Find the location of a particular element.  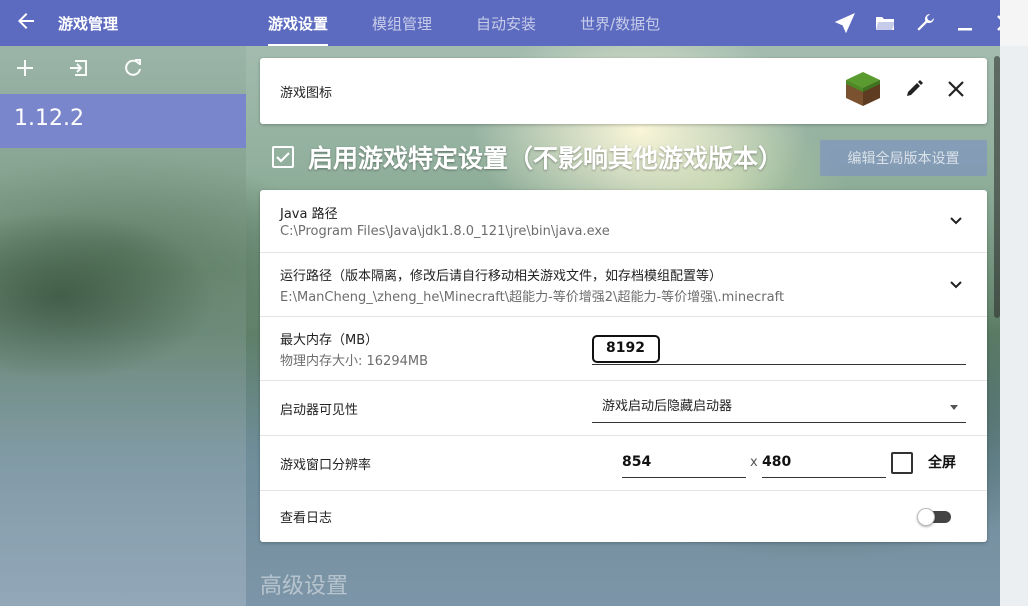

paper-plane-icon is located at coordinates (845, 23).